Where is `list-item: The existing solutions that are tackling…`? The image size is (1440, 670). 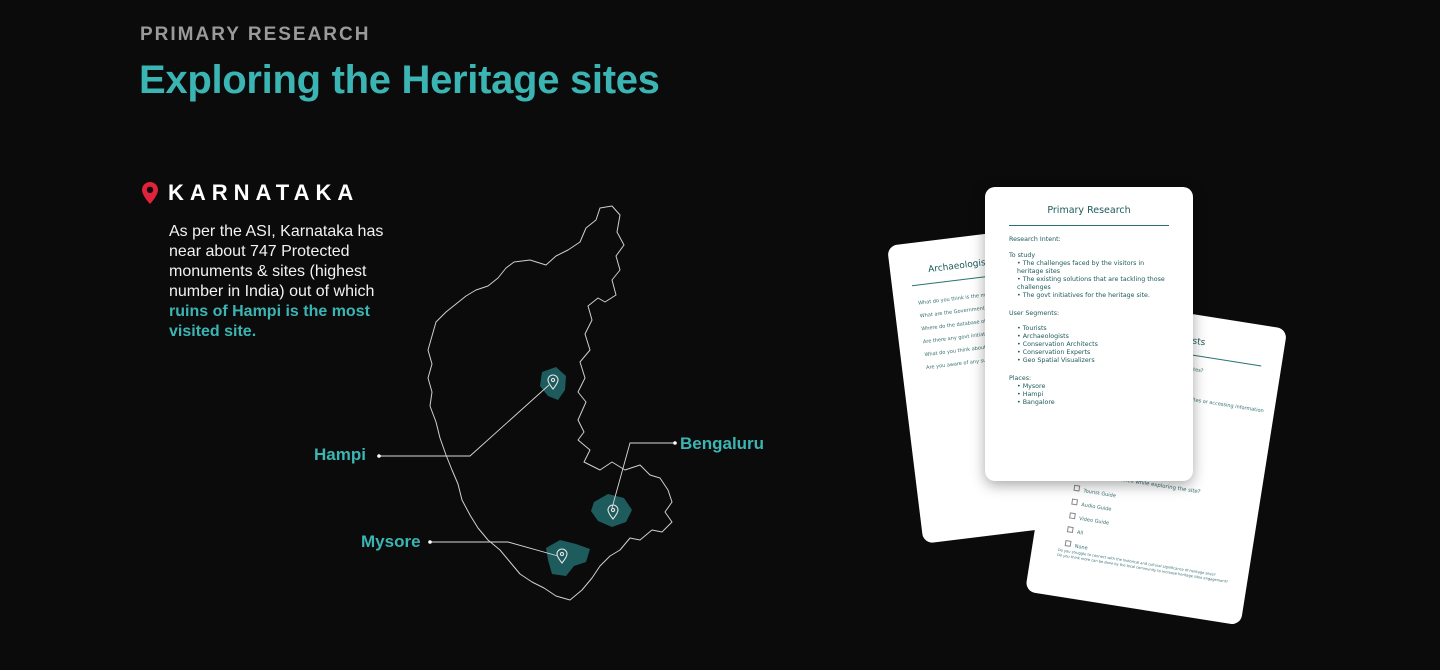 list-item: The existing solutions that are tackling… is located at coordinates (1093, 284).